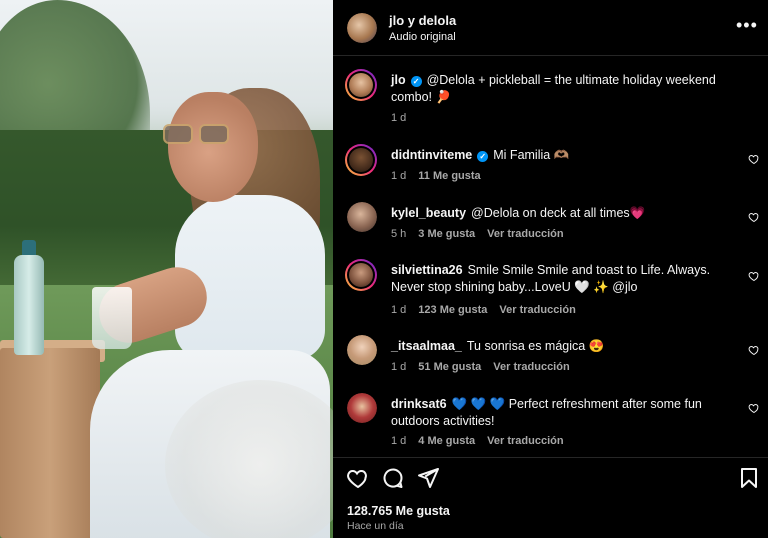 This screenshot has width=768, height=538. I want to click on comment-meta: 1 d 51 Me gusta Ver traducción, so click(486, 367).